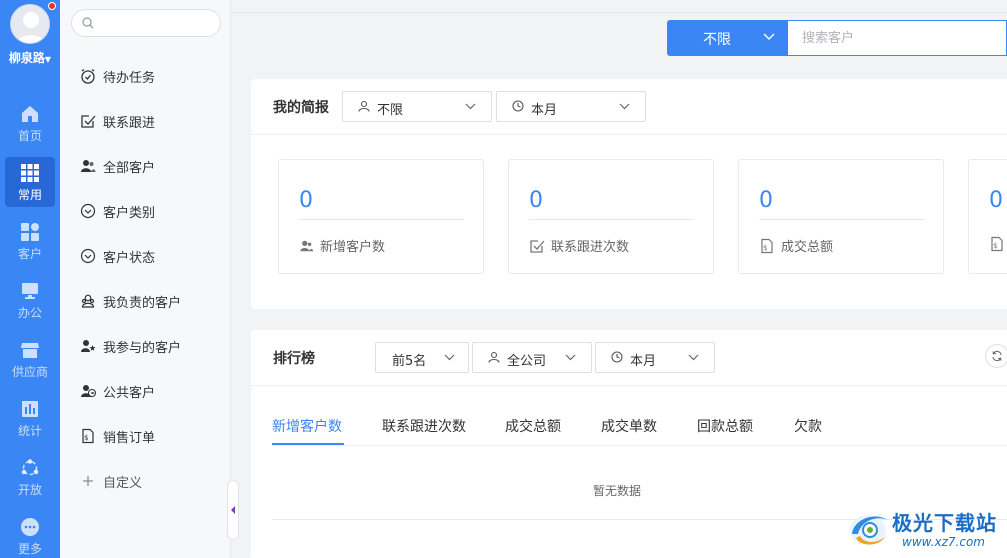 The height and width of the screenshot is (558, 1007). I want to click on brief-person-value: 不限, so click(390, 110).